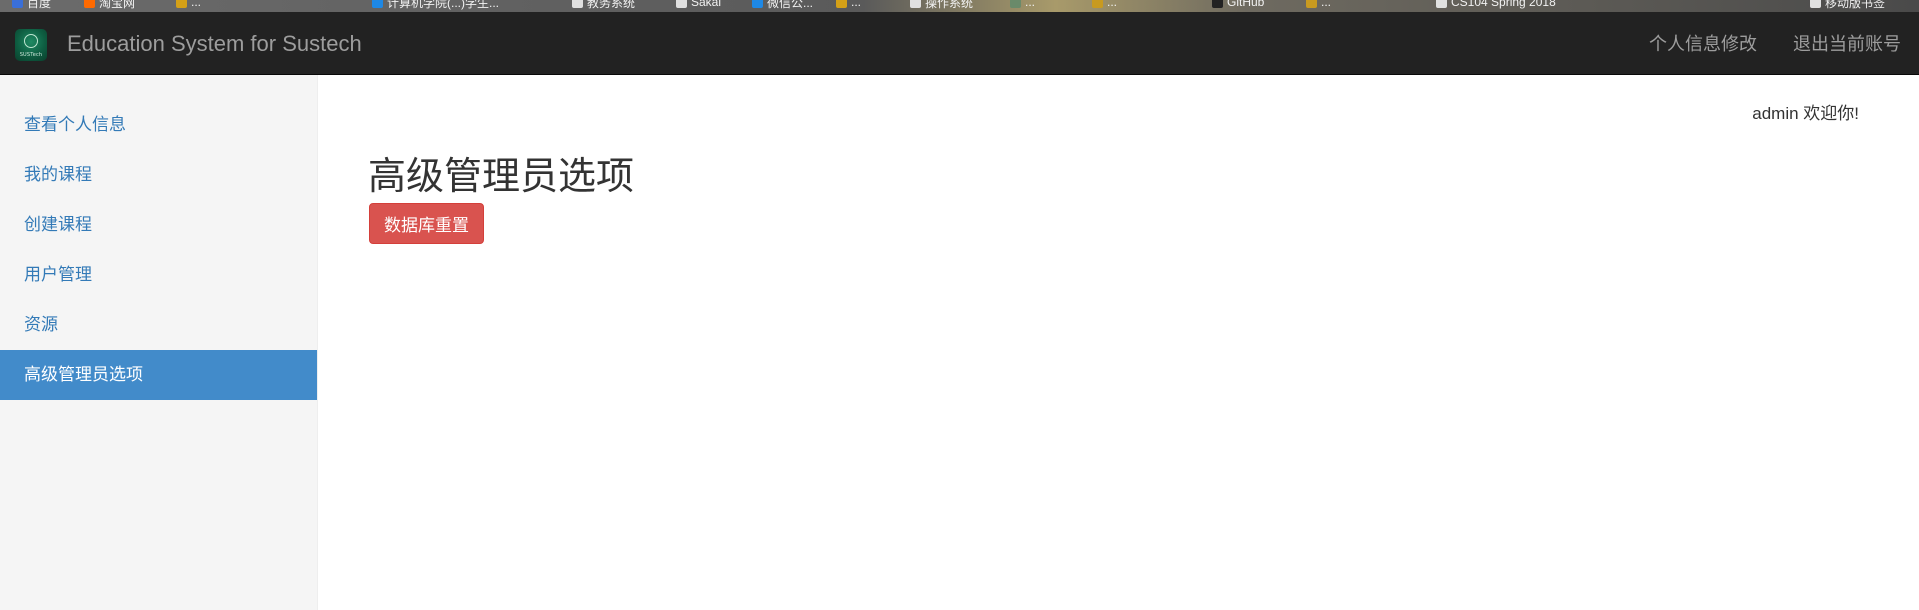 The height and width of the screenshot is (610, 1919). I want to click on sidebar-item-user-management: 用户管理, so click(158, 275).